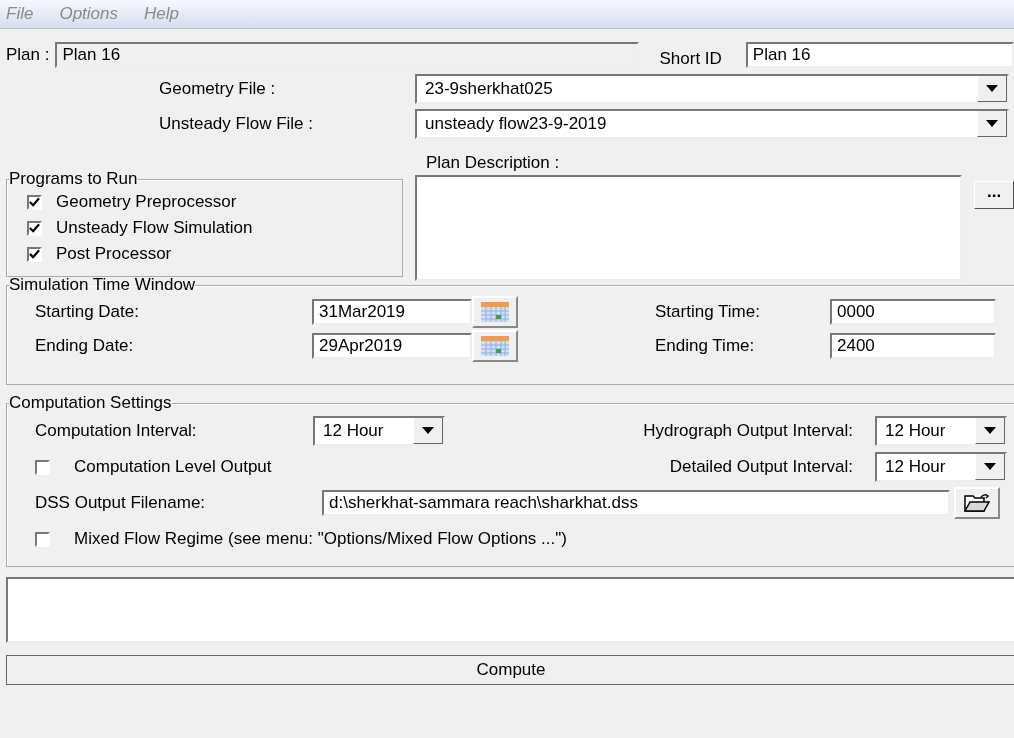 Image resolution: width=1014 pixels, height=738 pixels. What do you see at coordinates (73, 179) in the screenshot?
I see `group-title: Programs to Run` at bounding box center [73, 179].